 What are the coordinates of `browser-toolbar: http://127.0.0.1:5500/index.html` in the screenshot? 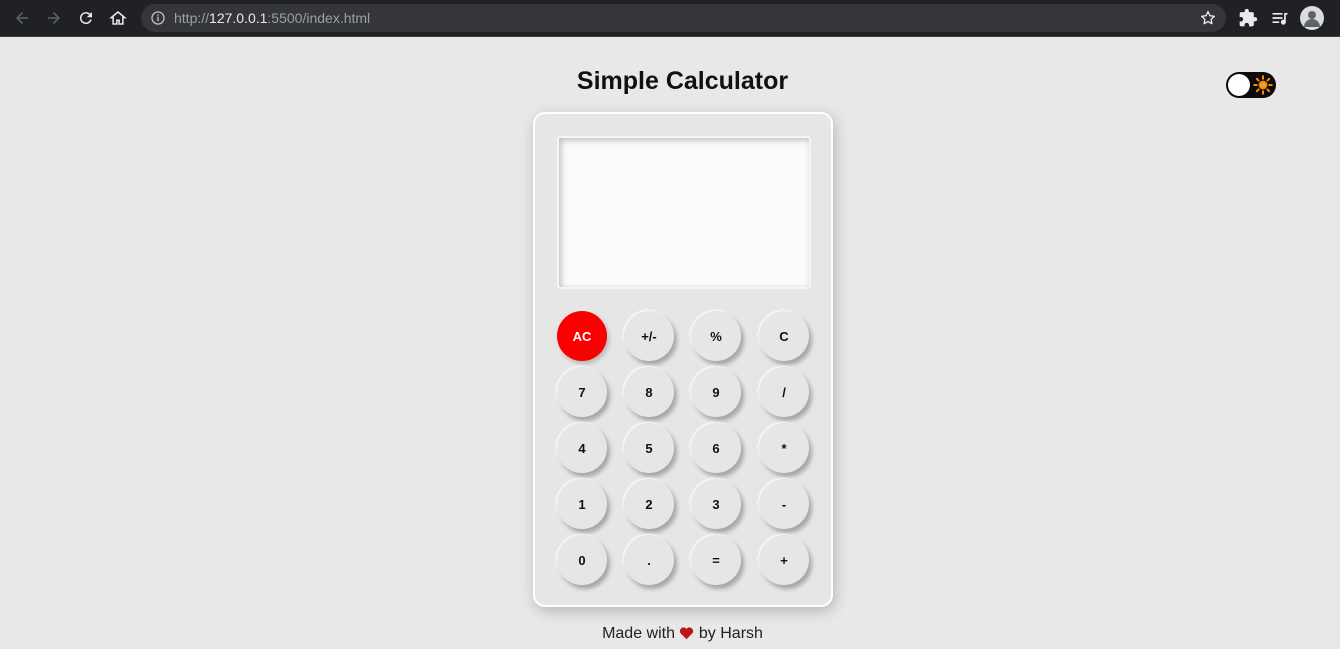 It's located at (670, 18).